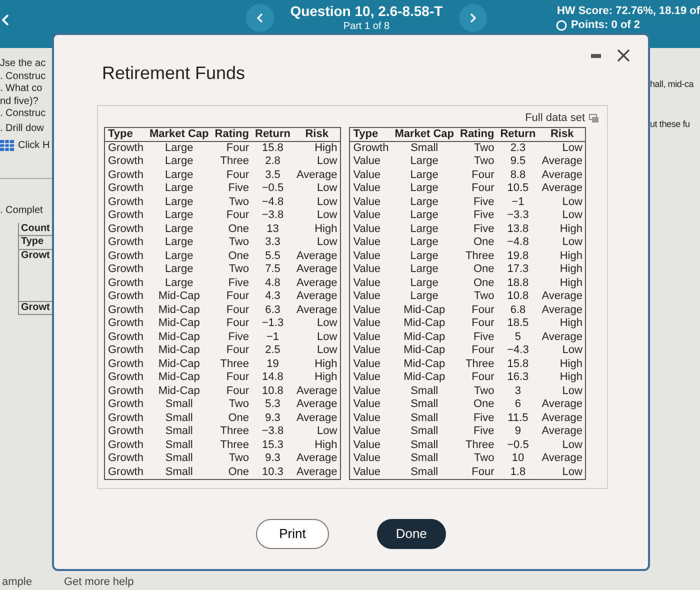 The image size is (700, 590). Describe the element at coordinates (477, 134) in the screenshot. I see `column-header: Rating` at that location.